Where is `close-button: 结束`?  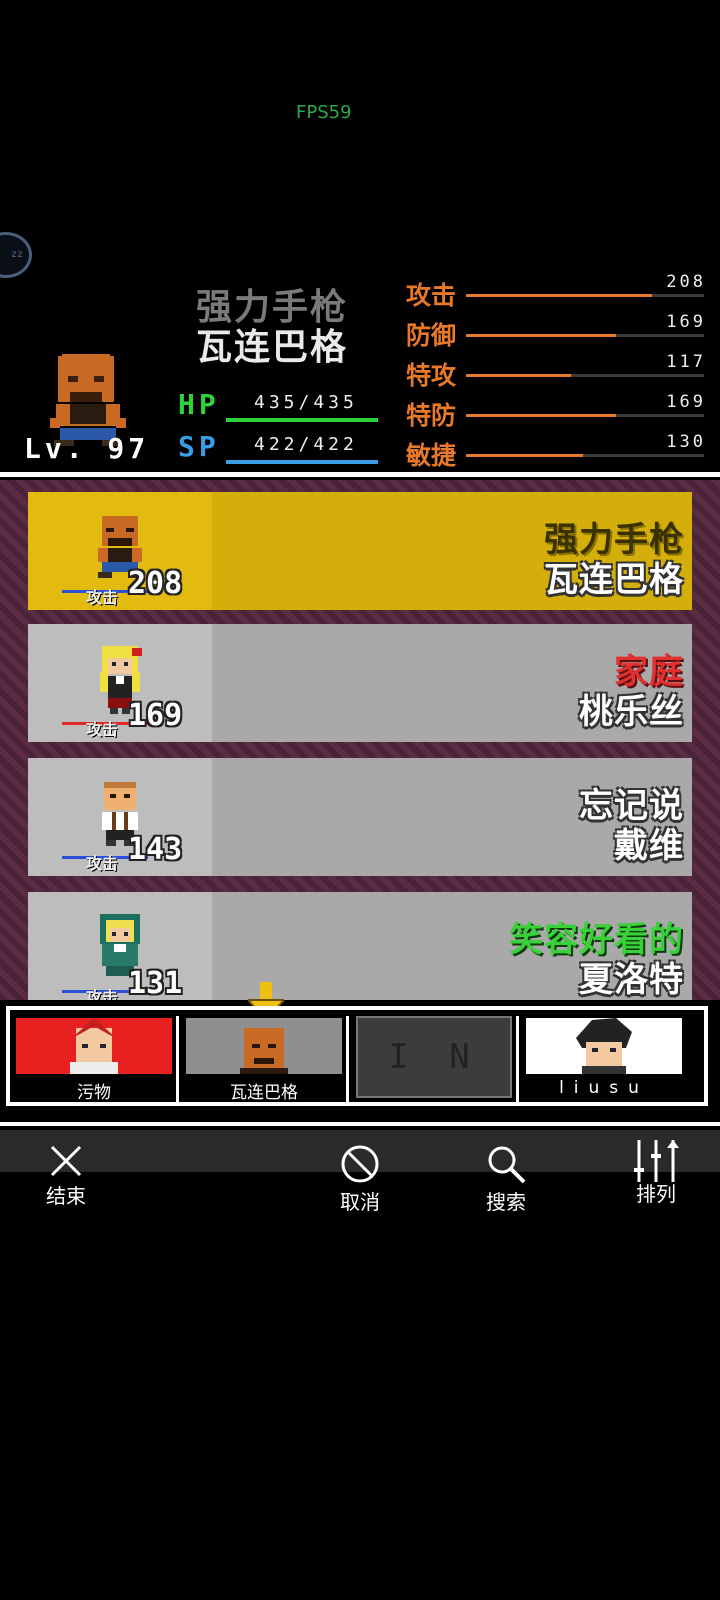
close-button: 结束 is located at coordinates (66, 1176).